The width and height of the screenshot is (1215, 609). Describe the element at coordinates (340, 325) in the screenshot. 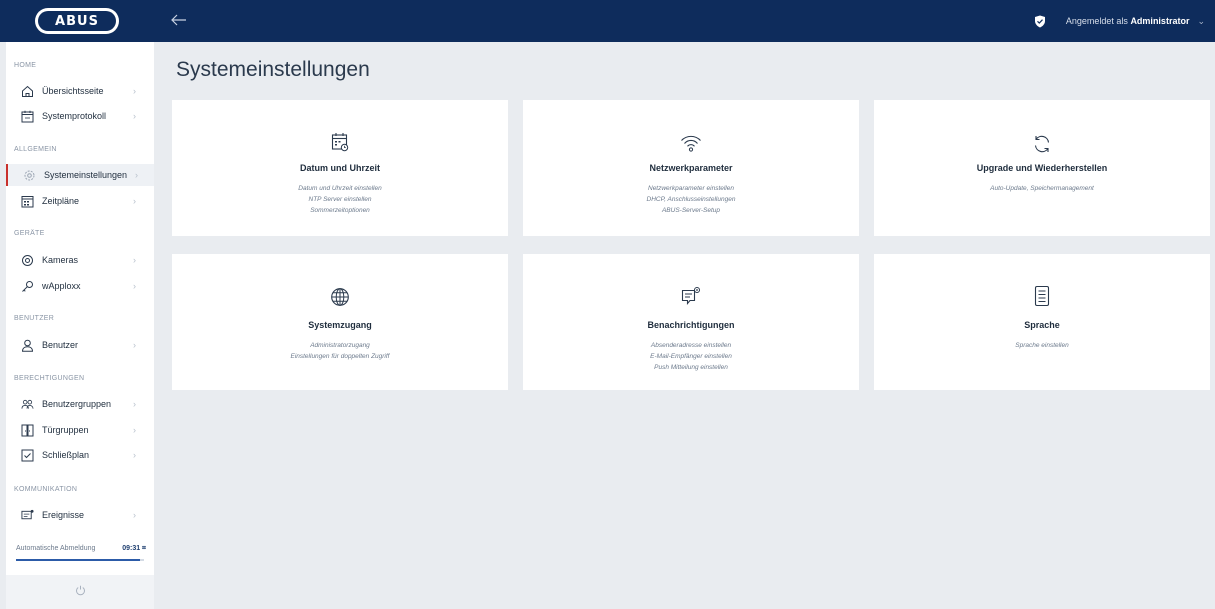

I see `card-title: Systemzugang` at that location.